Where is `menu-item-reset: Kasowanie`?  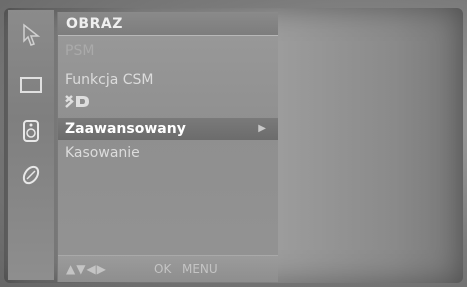
menu-item-reset: Kasowanie is located at coordinates (168, 153).